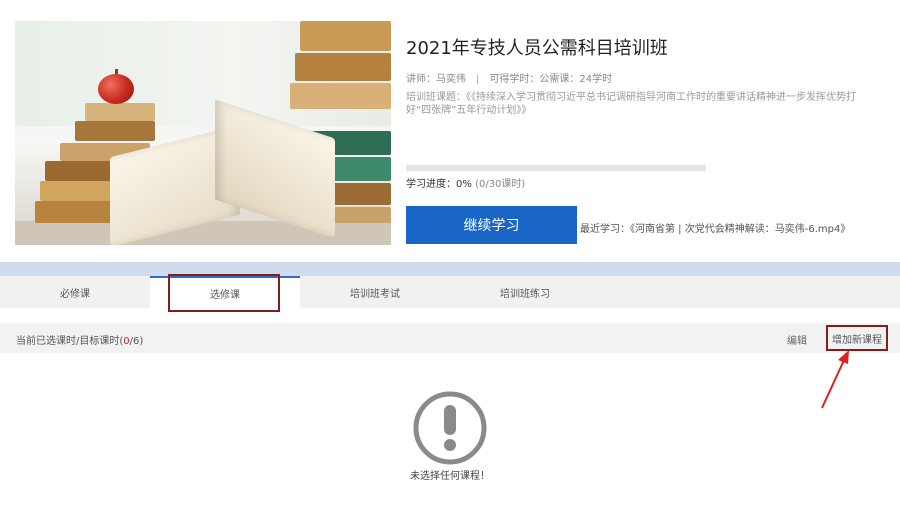 The width and height of the screenshot is (900, 511). Describe the element at coordinates (450, 269) in the screenshot. I see `tabs-band` at that location.